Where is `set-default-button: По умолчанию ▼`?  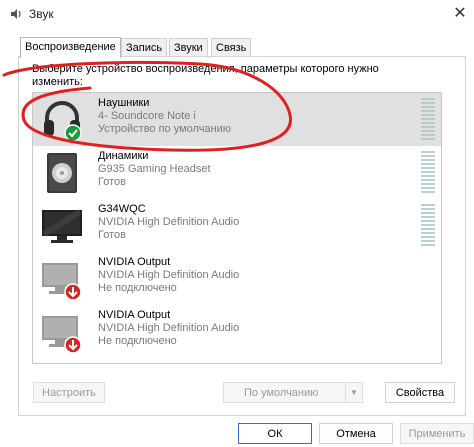 set-default-button: По умолчанию ▼ is located at coordinates (293, 392).